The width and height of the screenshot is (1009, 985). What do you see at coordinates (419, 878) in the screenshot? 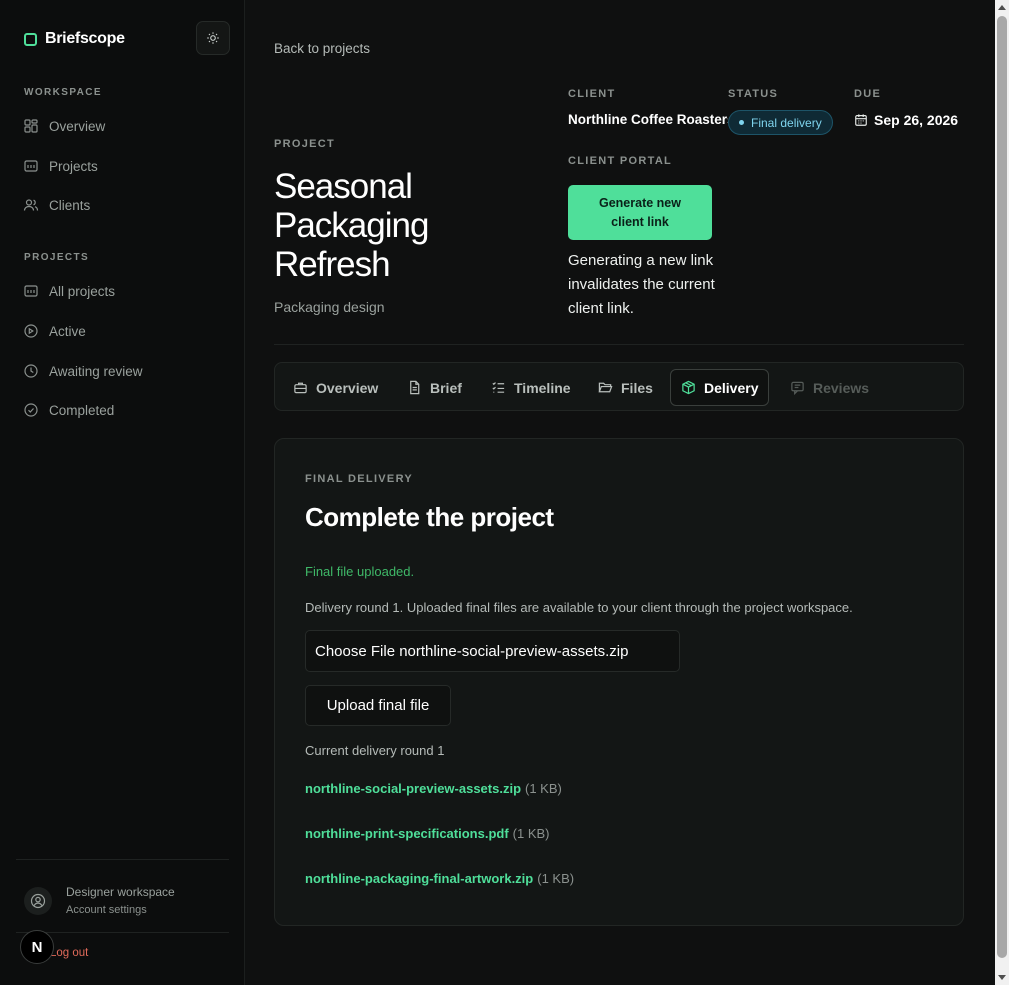
I see `file-download-link: northline-packaging-final-artwork.zip` at bounding box center [419, 878].